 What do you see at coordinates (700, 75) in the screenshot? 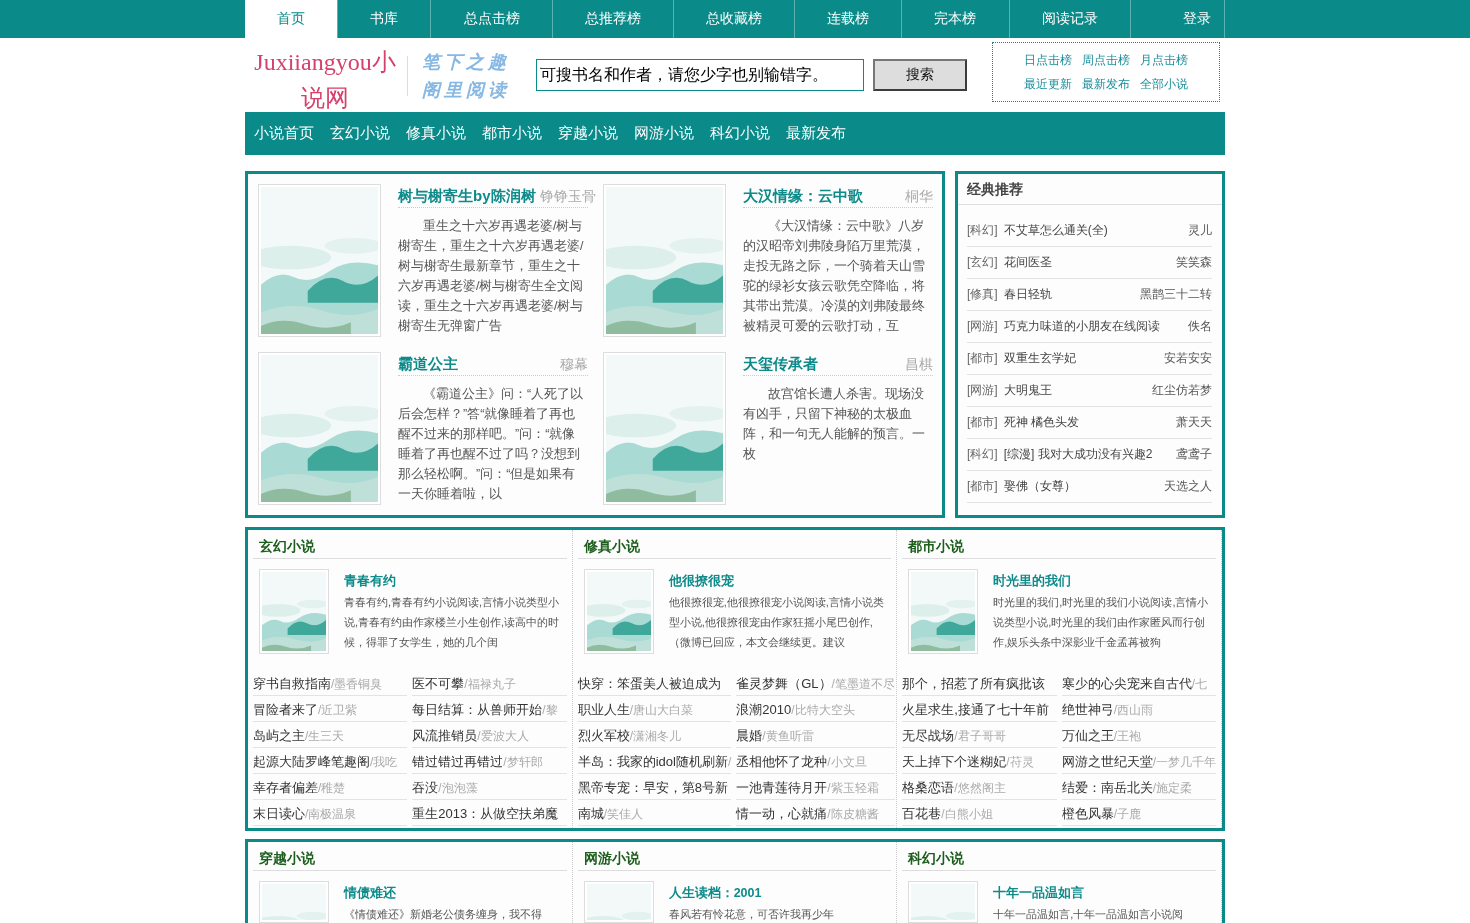
I see `search-field: 可搜书名和作者，请您少字也别输错字。` at bounding box center [700, 75].